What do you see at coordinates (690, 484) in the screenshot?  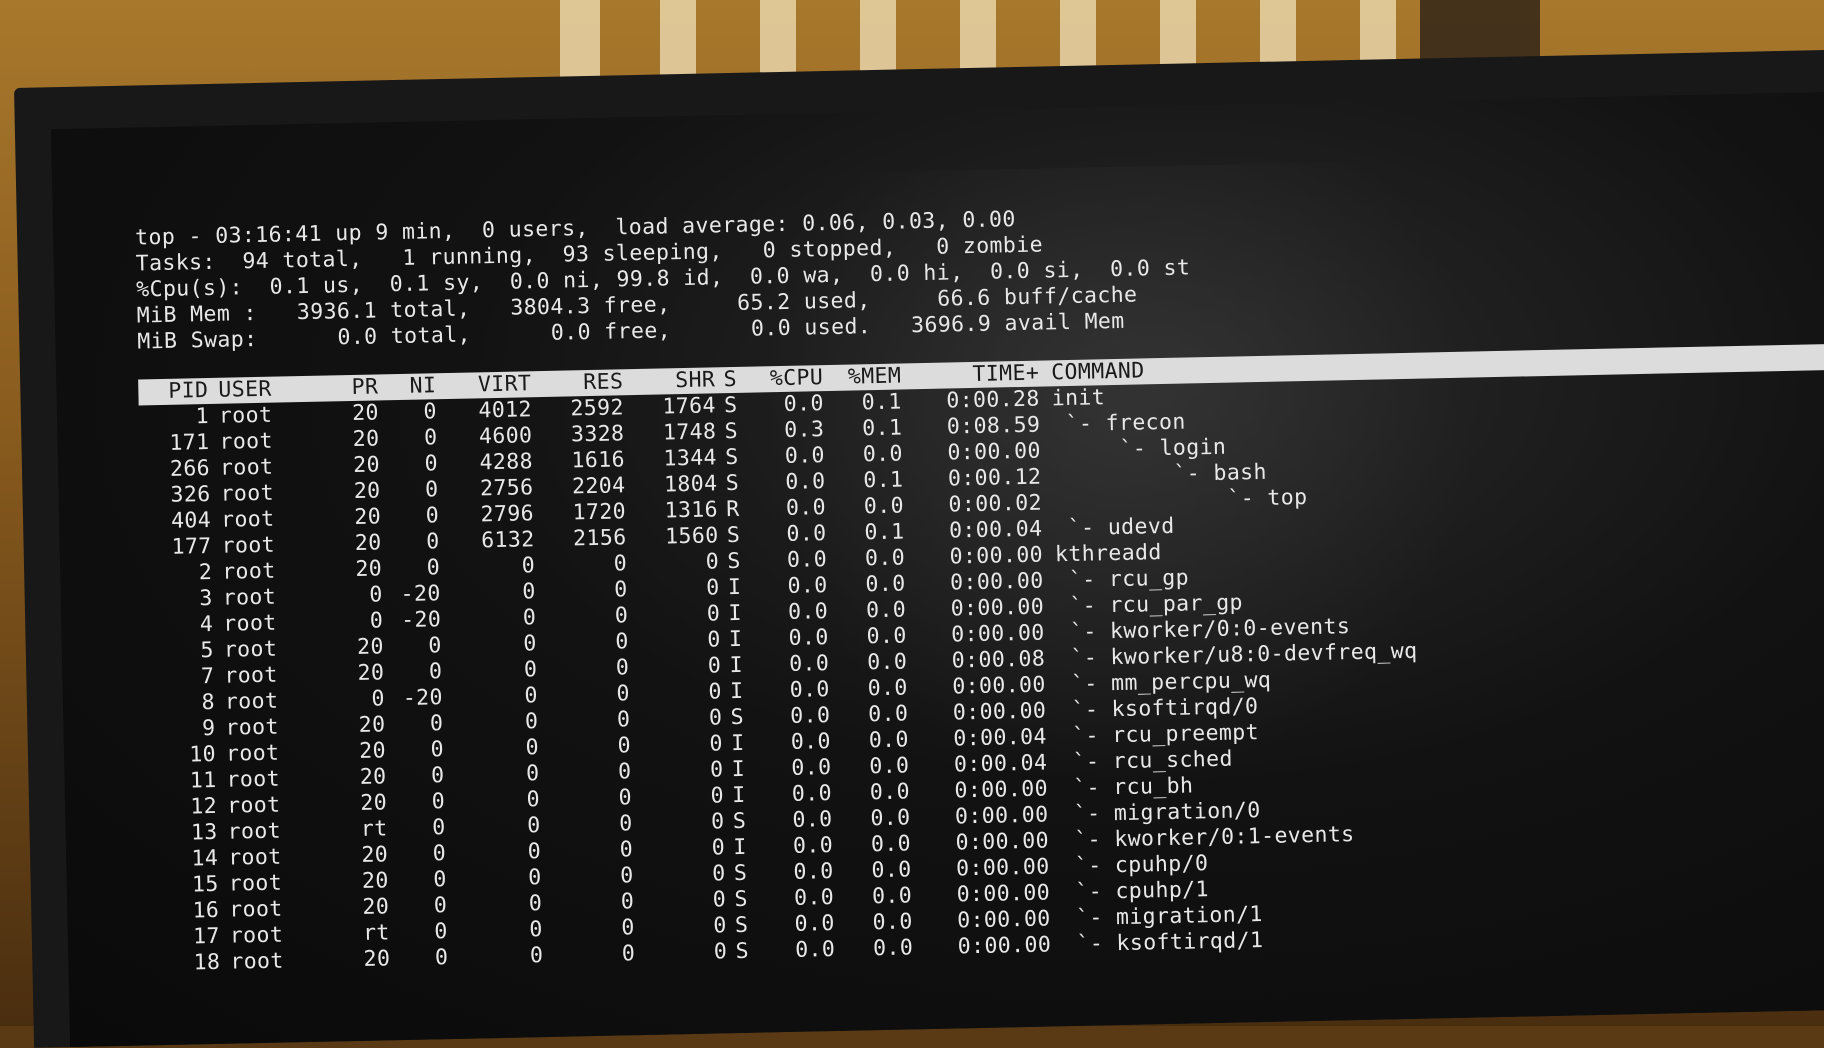 I see `cell-shr: 1804` at bounding box center [690, 484].